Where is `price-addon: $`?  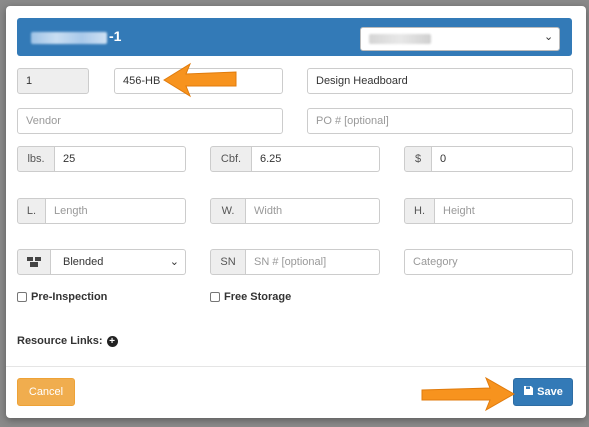
price-addon: $ is located at coordinates (418, 159).